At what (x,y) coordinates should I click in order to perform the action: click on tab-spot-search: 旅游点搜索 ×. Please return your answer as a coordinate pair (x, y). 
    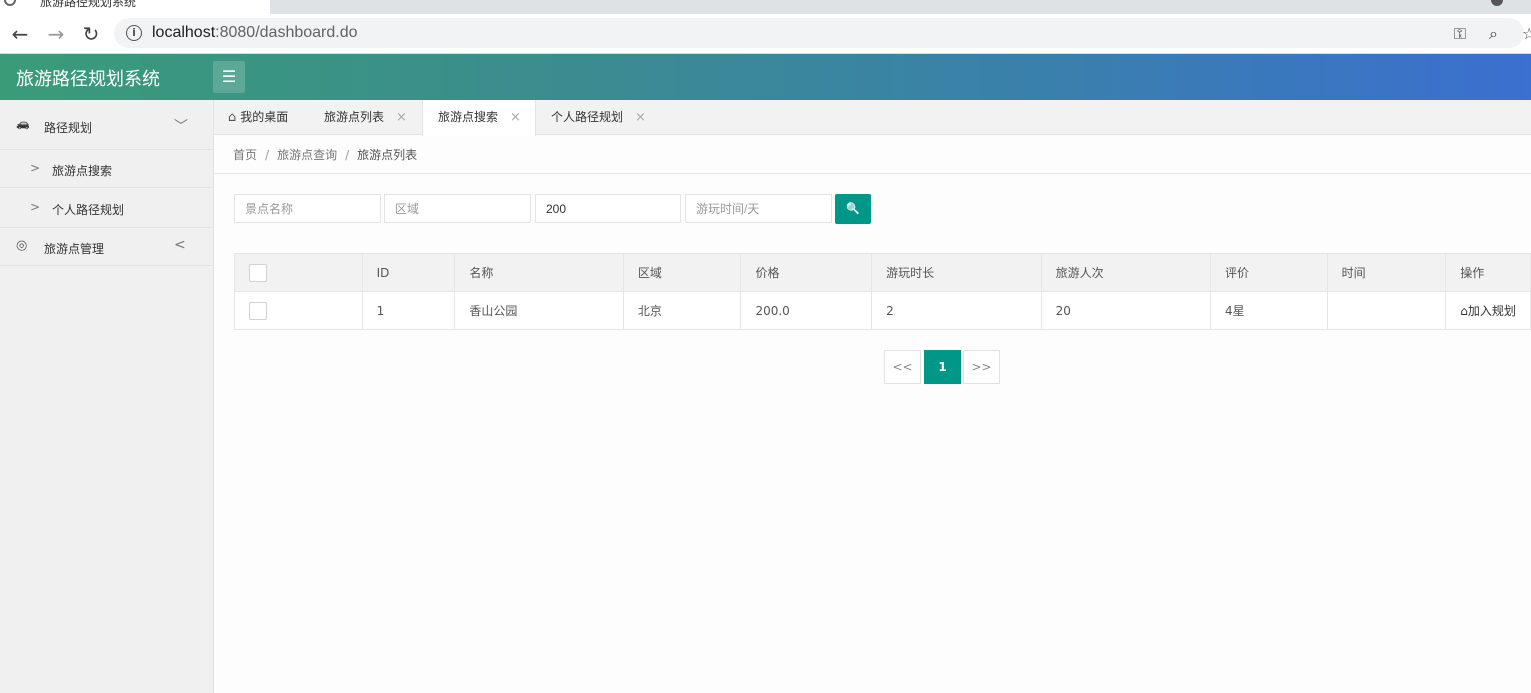
    Looking at the image, I should click on (479, 118).